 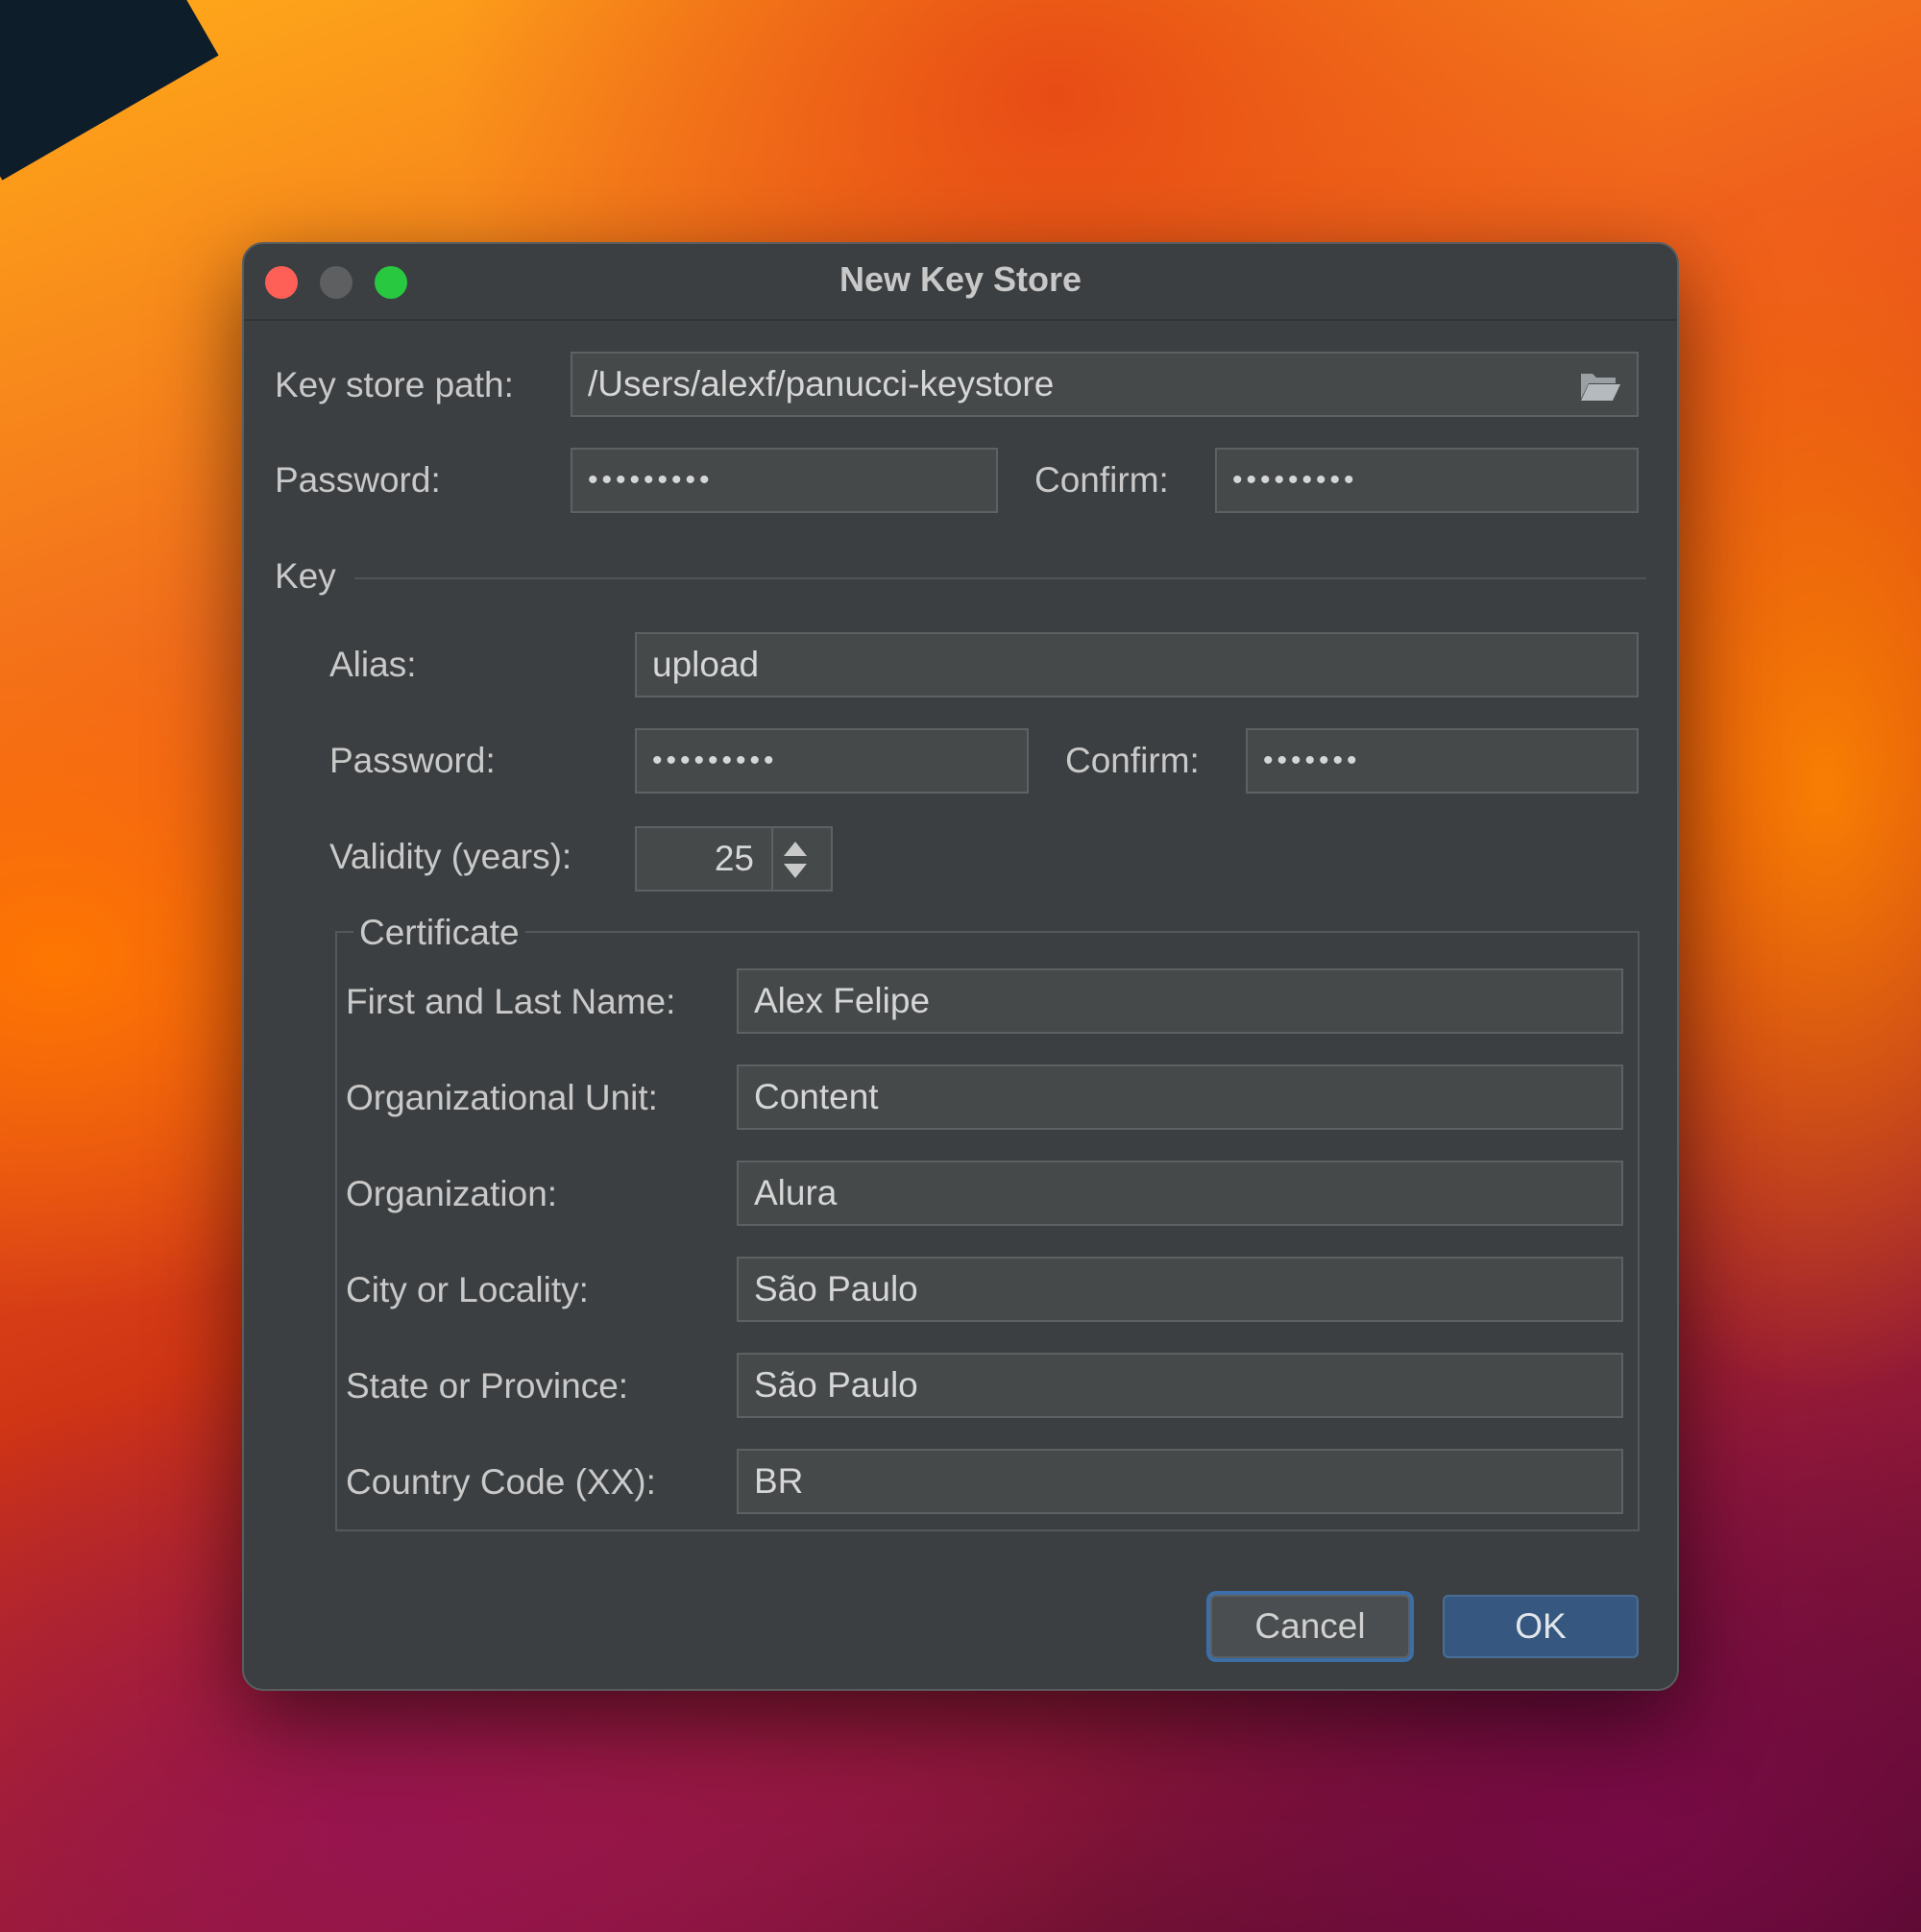 I want to click on validity-spinner: 25, so click(x=734, y=859).